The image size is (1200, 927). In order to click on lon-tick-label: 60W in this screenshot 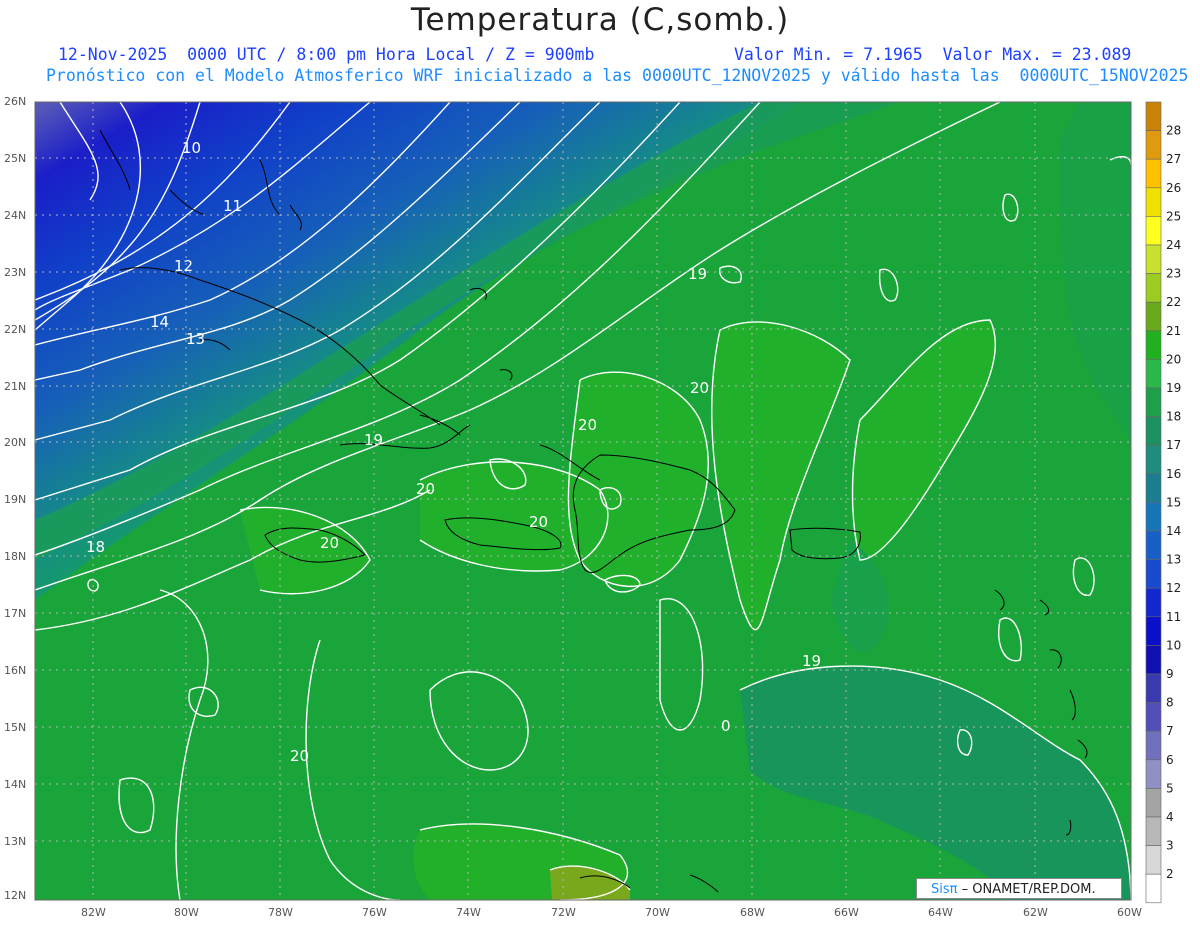, I will do `click(1129, 912)`.